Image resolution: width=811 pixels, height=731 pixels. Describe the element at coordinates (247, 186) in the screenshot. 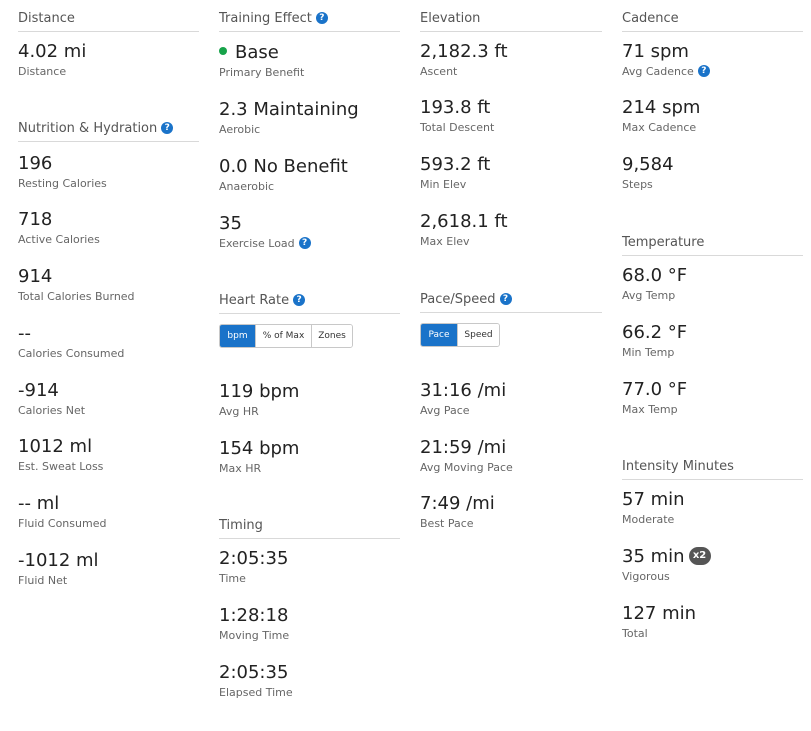

I see `stat-label: Anaerobic` at that location.